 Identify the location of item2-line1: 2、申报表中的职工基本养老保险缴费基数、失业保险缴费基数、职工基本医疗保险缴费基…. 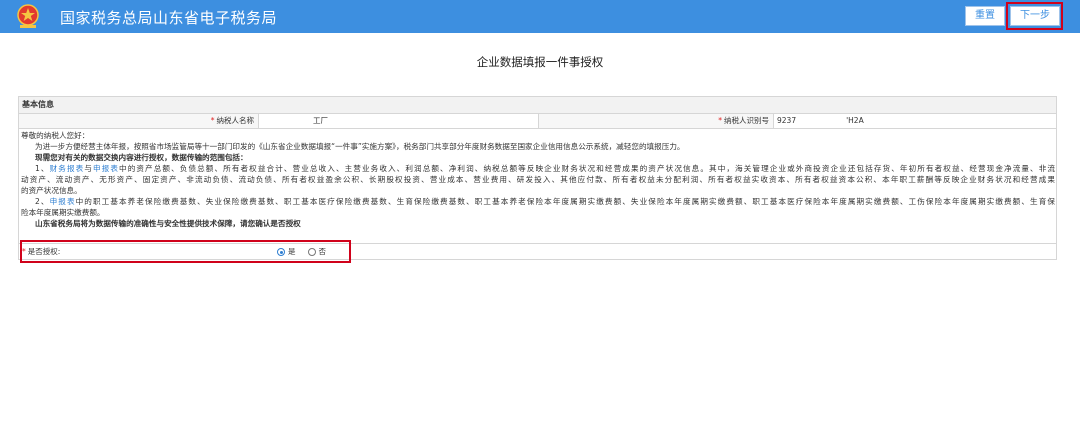
(545, 201).